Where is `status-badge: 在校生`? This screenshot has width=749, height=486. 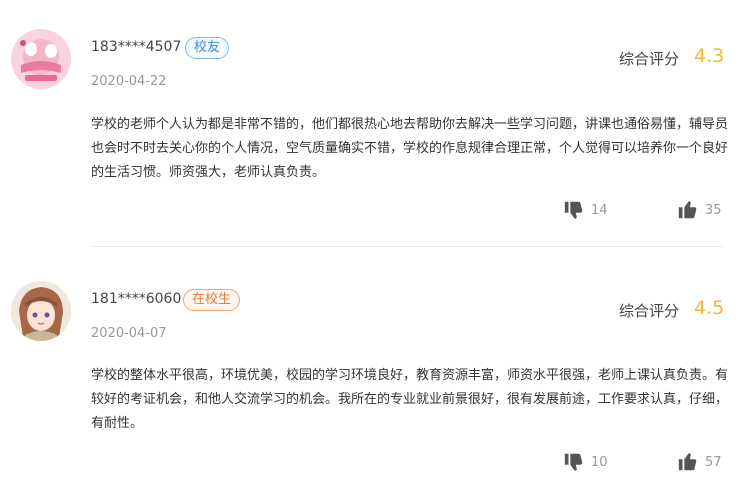
status-badge: 在校生 is located at coordinates (212, 300).